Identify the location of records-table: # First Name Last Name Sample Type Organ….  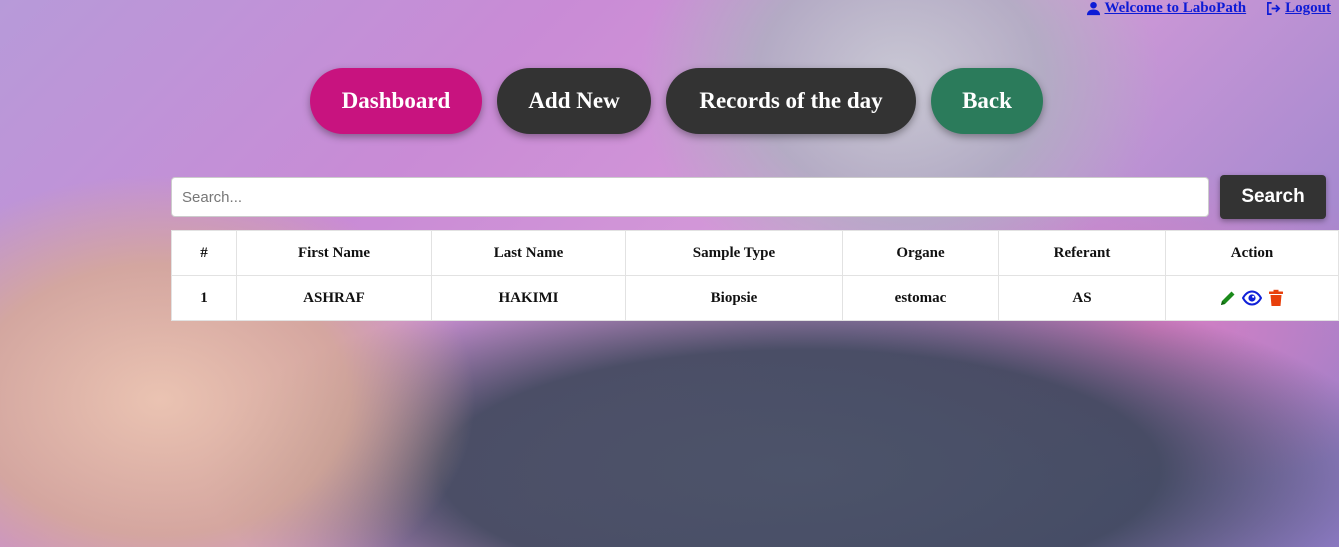
(755, 275).